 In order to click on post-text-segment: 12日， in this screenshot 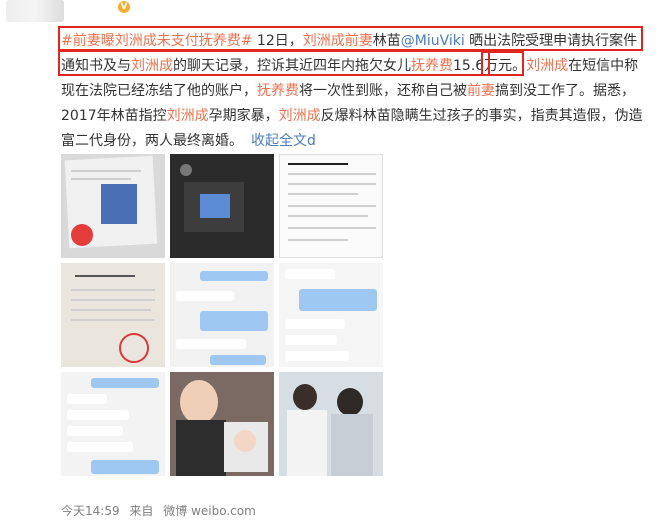, I will do `click(277, 41)`.